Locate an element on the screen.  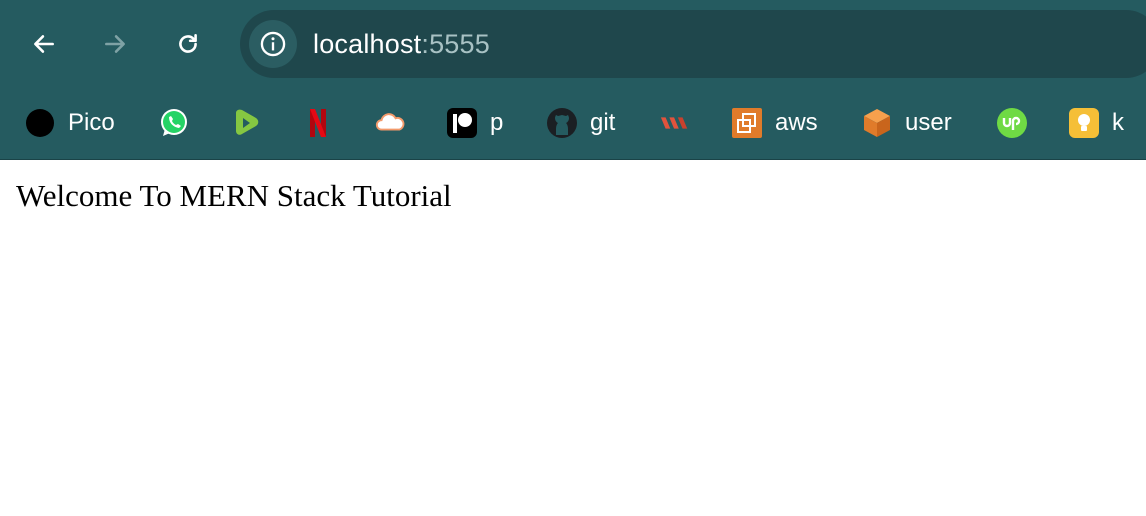
bookmark-whatsapp is located at coordinates (174, 123).